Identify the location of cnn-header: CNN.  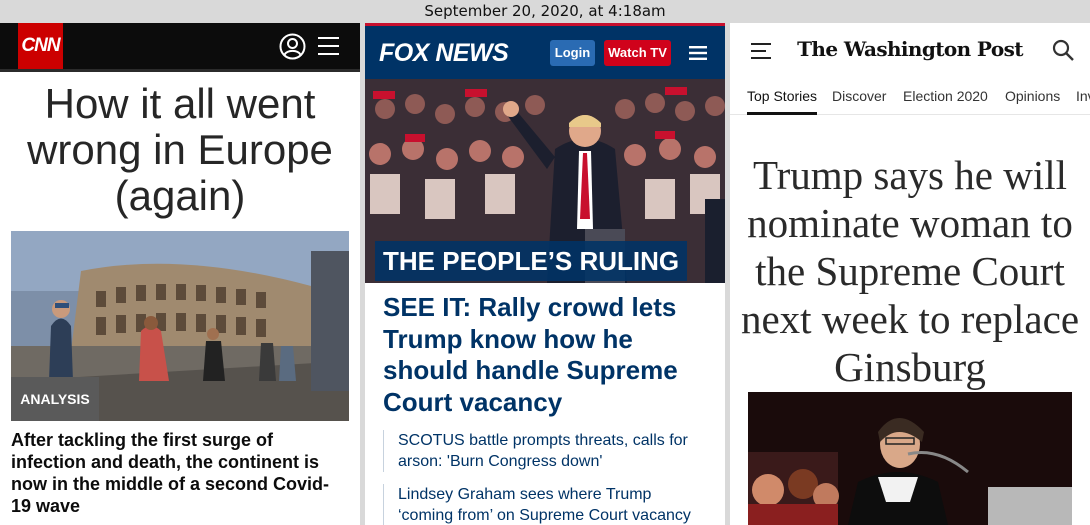
(180, 46).